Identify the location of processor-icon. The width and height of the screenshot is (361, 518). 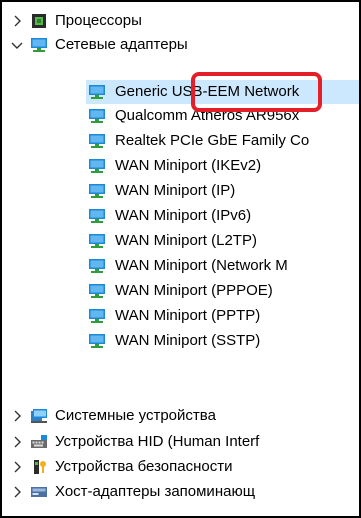
(39, 21).